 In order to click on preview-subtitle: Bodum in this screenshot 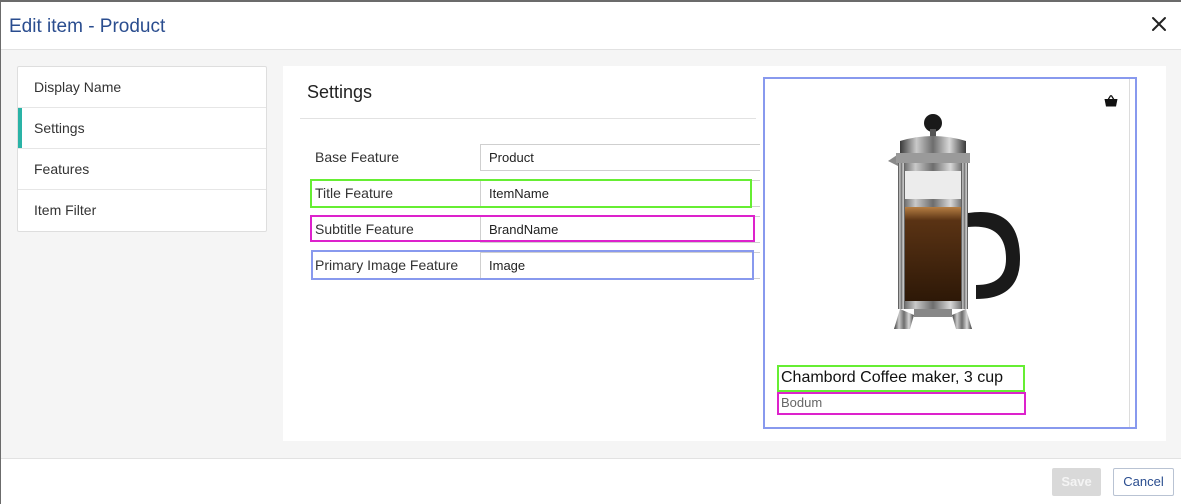, I will do `click(802, 402)`.